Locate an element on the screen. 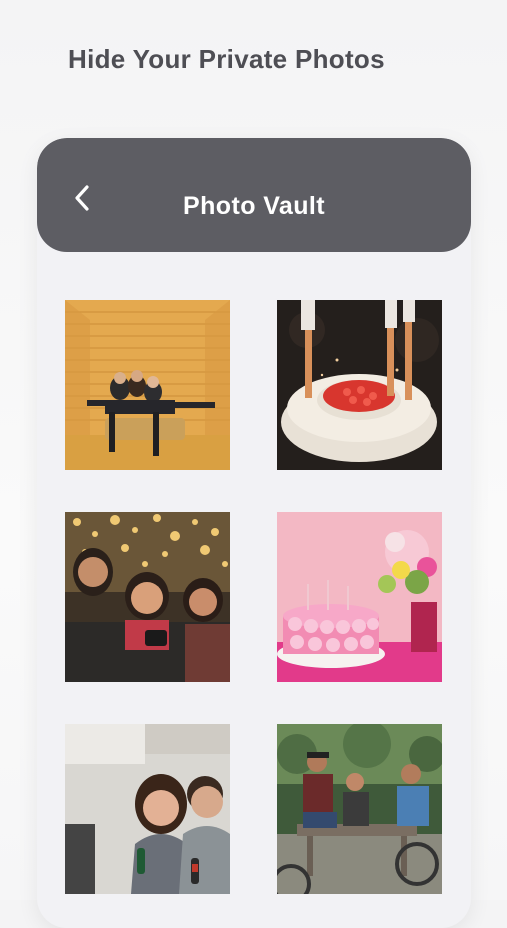  back-button is located at coordinates (83, 198).